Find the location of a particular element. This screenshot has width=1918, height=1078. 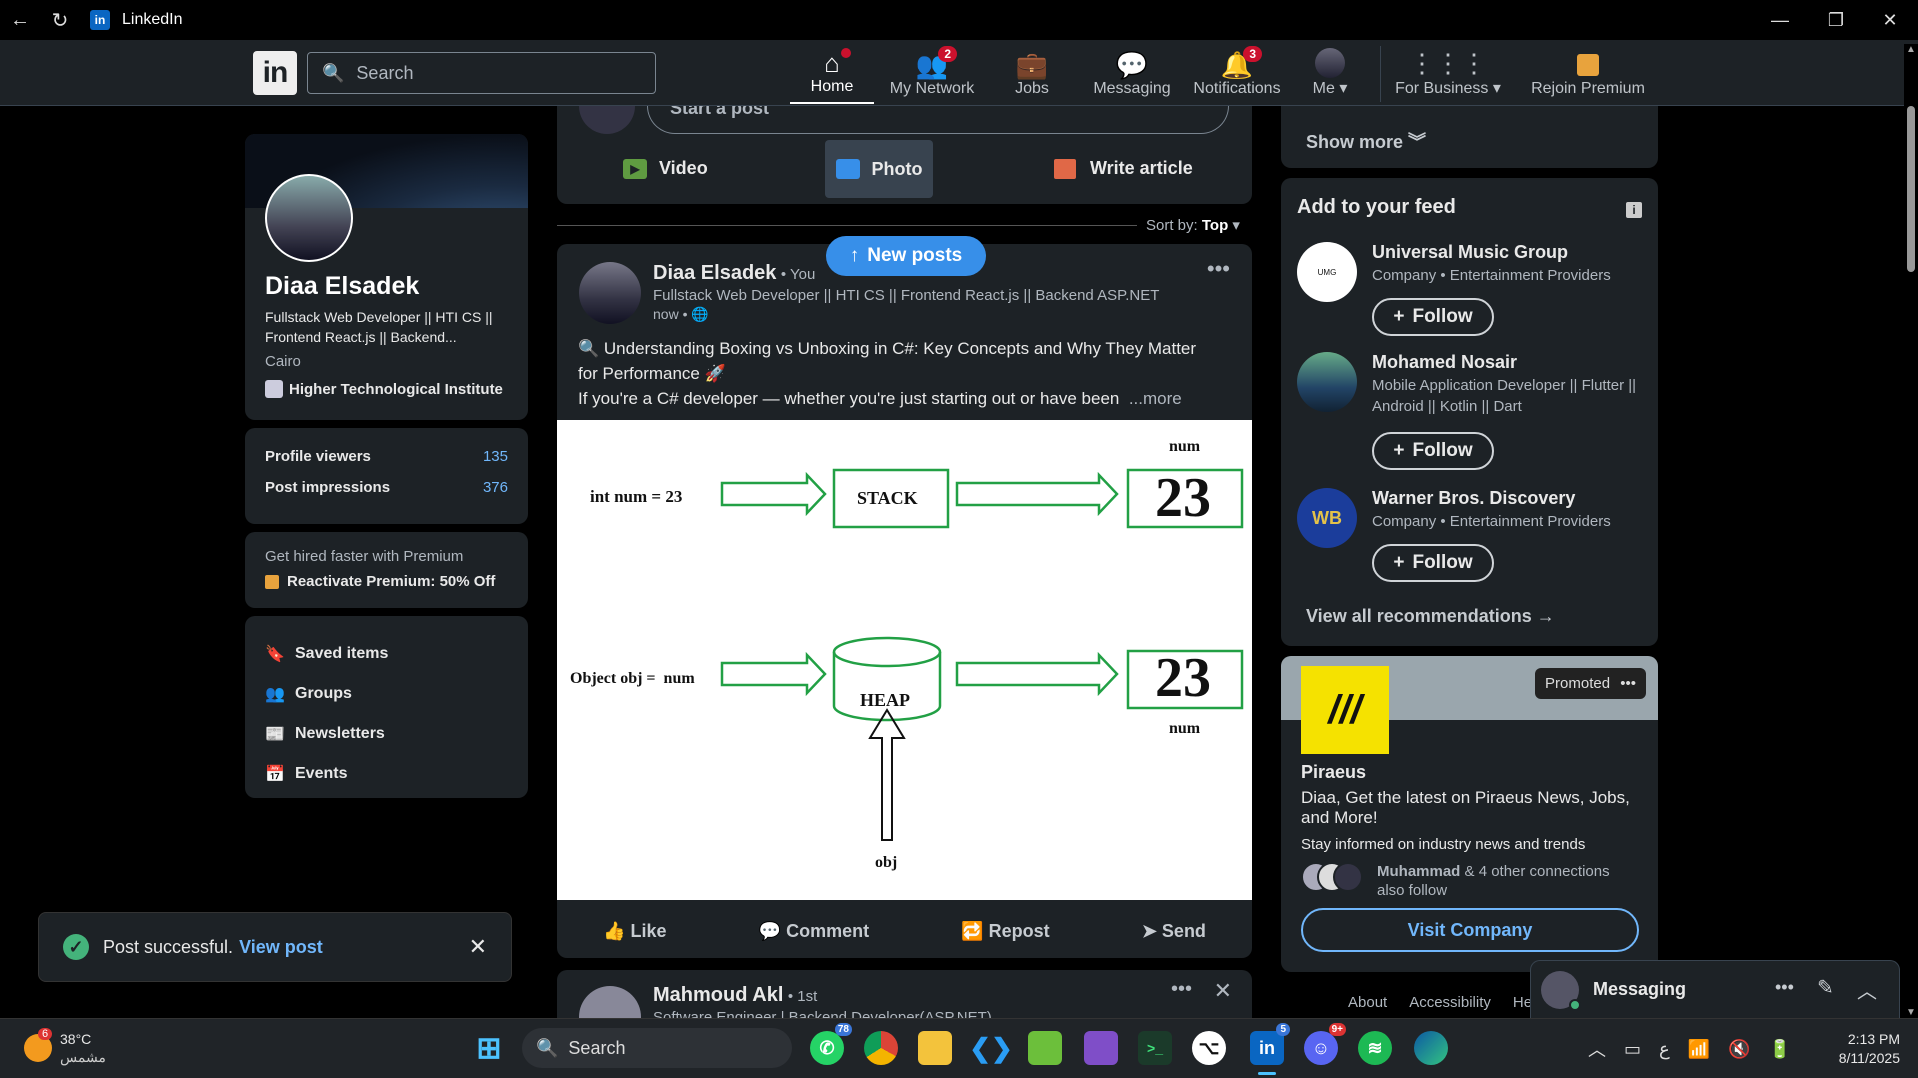

whatsapp-icon: ✆ 78 is located at coordinates (831, 1044).